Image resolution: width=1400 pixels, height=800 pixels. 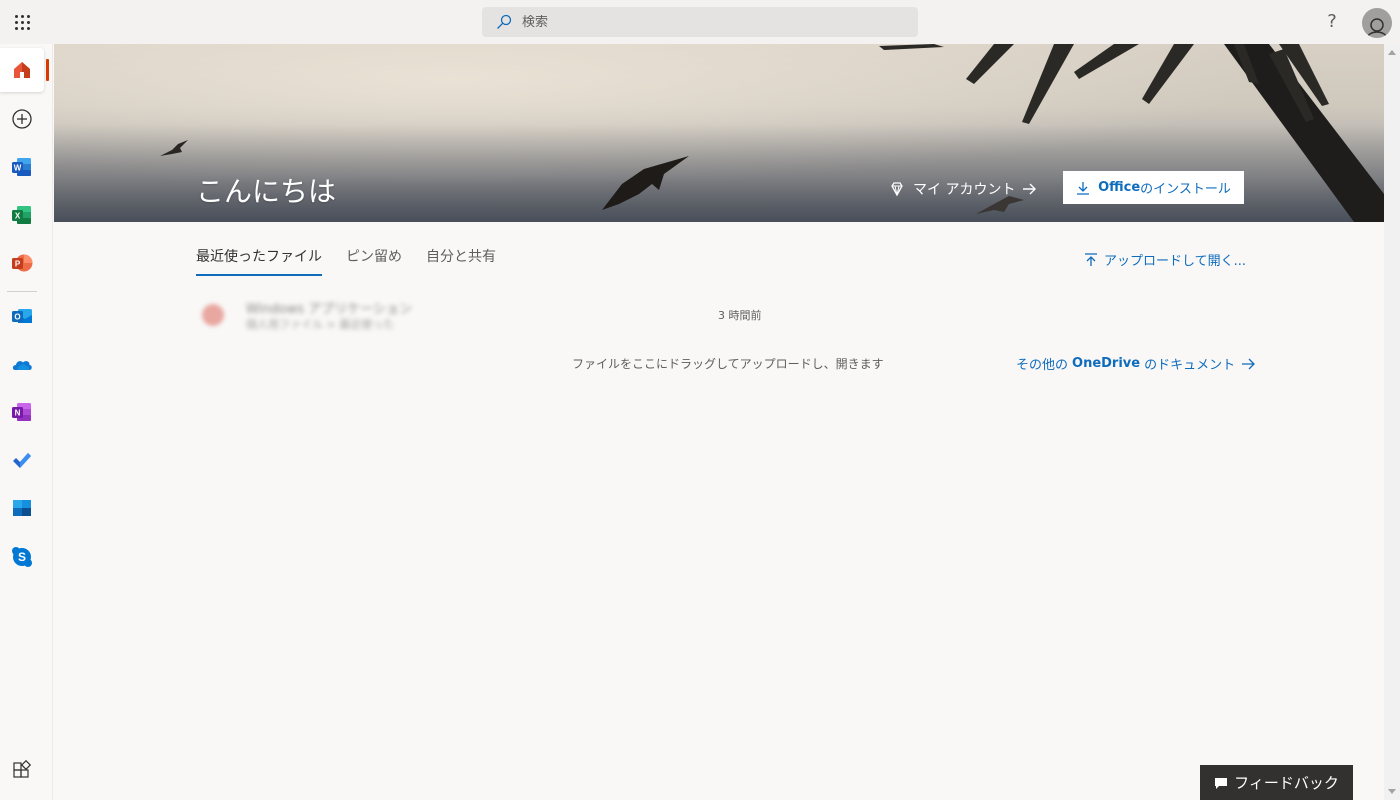 I want to click on table-row: Windows アプリケーション 個人用ファイル > 最近使った 3 時間前, so click(x=721, y=314).